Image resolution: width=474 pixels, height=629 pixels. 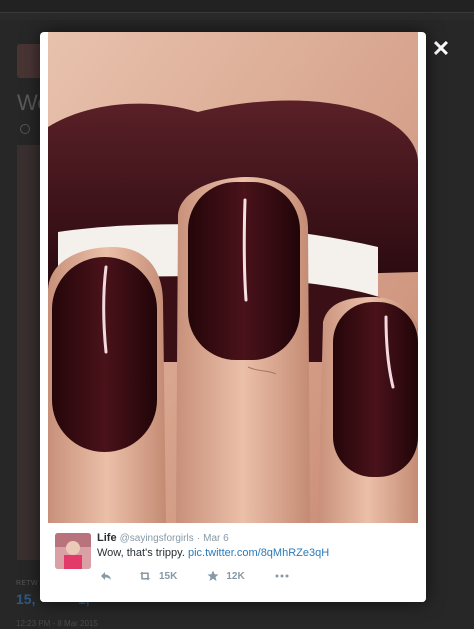 I want to click on retweet-icon, so click(x=146, y=576).